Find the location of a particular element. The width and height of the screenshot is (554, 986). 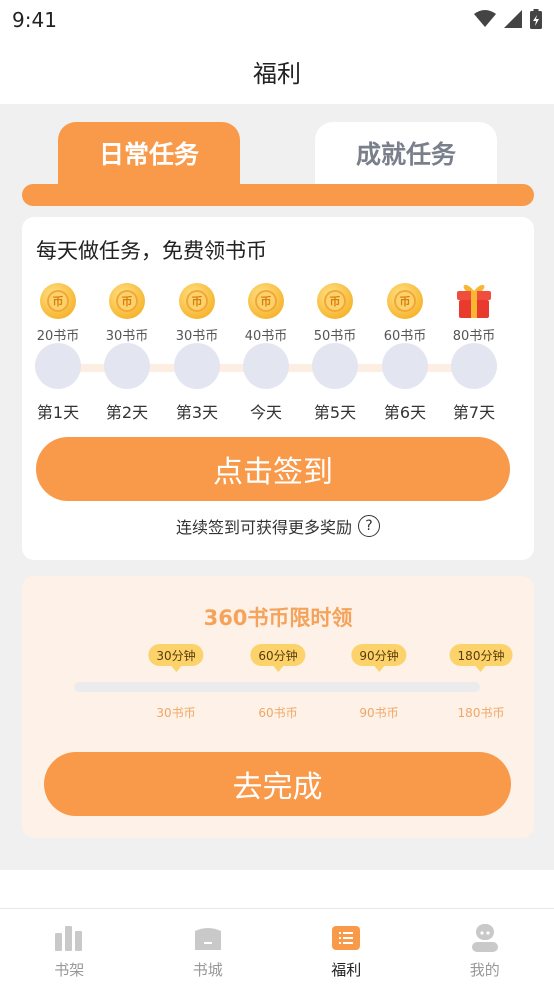

gift-icon is located at coordinates (474, 301).